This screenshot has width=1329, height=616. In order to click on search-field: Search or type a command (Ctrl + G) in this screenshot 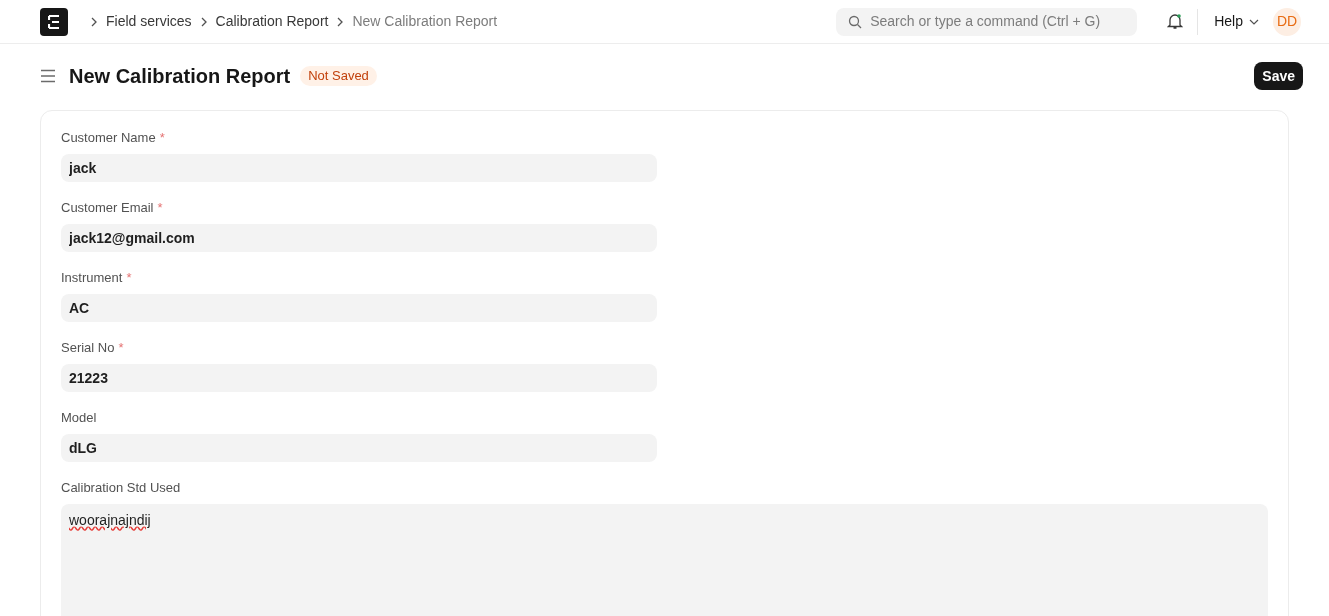, I will do `click(987, 21)`.